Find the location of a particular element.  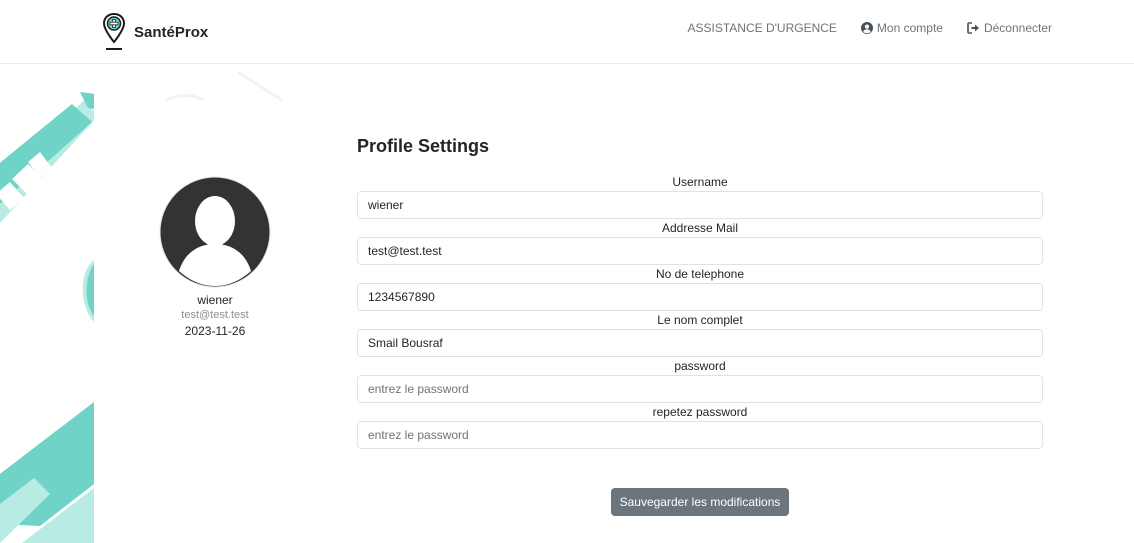

pill-shape is located at coordinates (47, 472).